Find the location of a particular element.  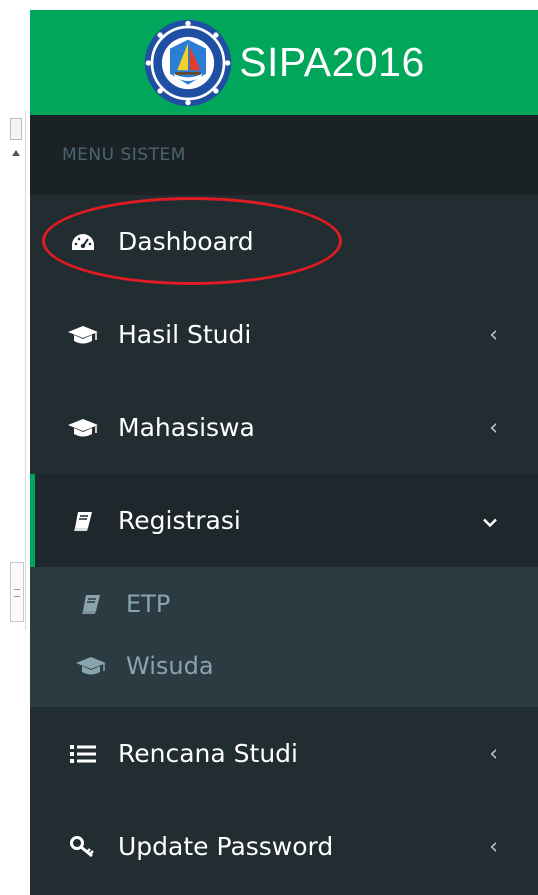

sidebar-subitem-wisuda: Wisuda is located at coordinates (284, 666).